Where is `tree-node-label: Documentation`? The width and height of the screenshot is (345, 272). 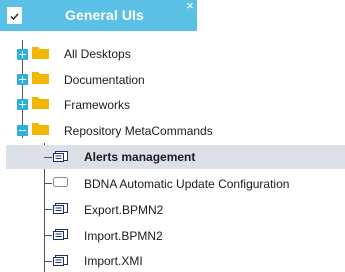
tree-node-label: Documentation is located at coordinates (104, 80).